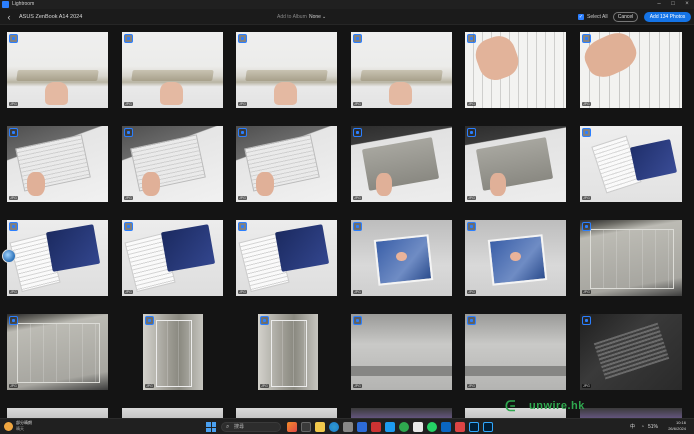 The height and width of the screenshot is (434, 694). What do you see at coordinates (673, 4) in the screenshot?
I see `maximize-icon: □` at bounding box center [673, 4].